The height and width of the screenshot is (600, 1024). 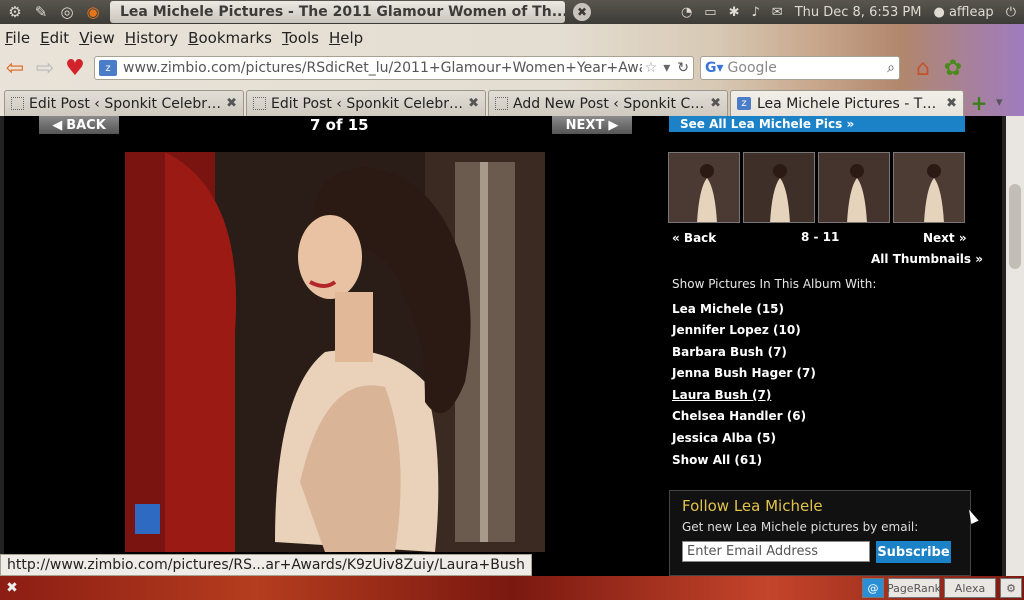 What do you see at coordinates (1011, 12) in the screenshot?
I see `power-icon: ⏻` at bounding box center [1011, 12].